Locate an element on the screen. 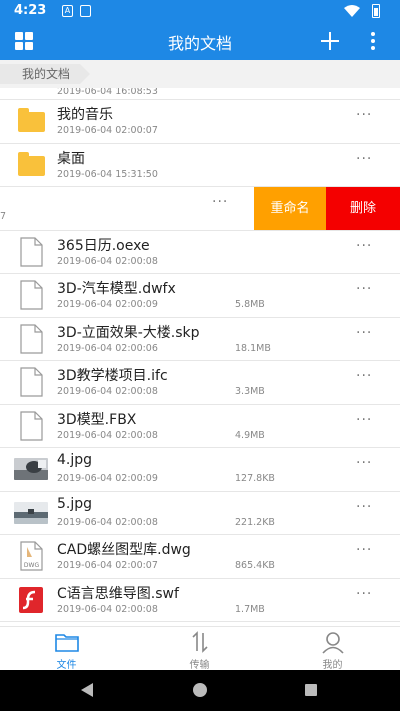 This screenshot has width=400, height=711. flash-file-icon is located at coordinates (31, 599).